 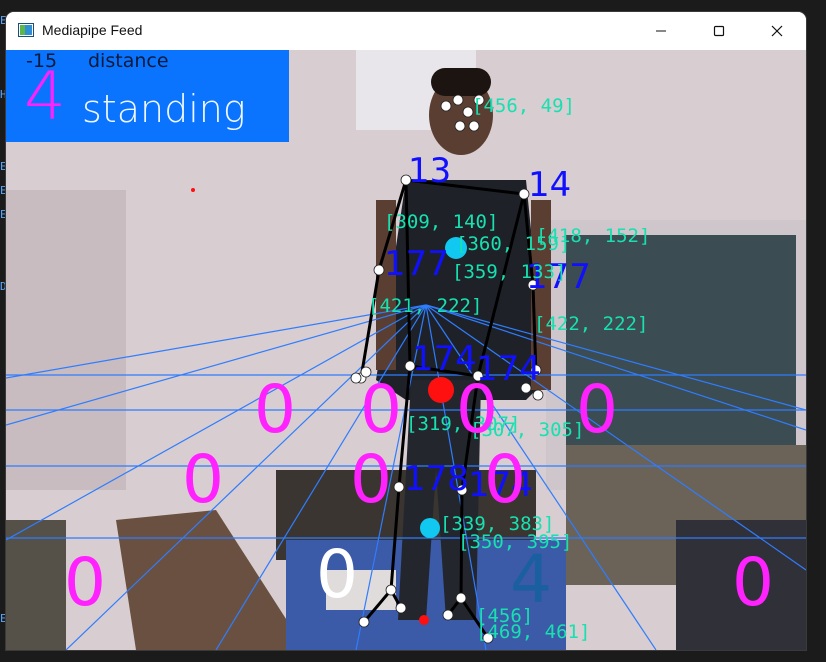 What do you see at coordinates (533, 632) in the screenshot?
I see `coordinate-label: [469, 461]` at bounding box center [533, 632].